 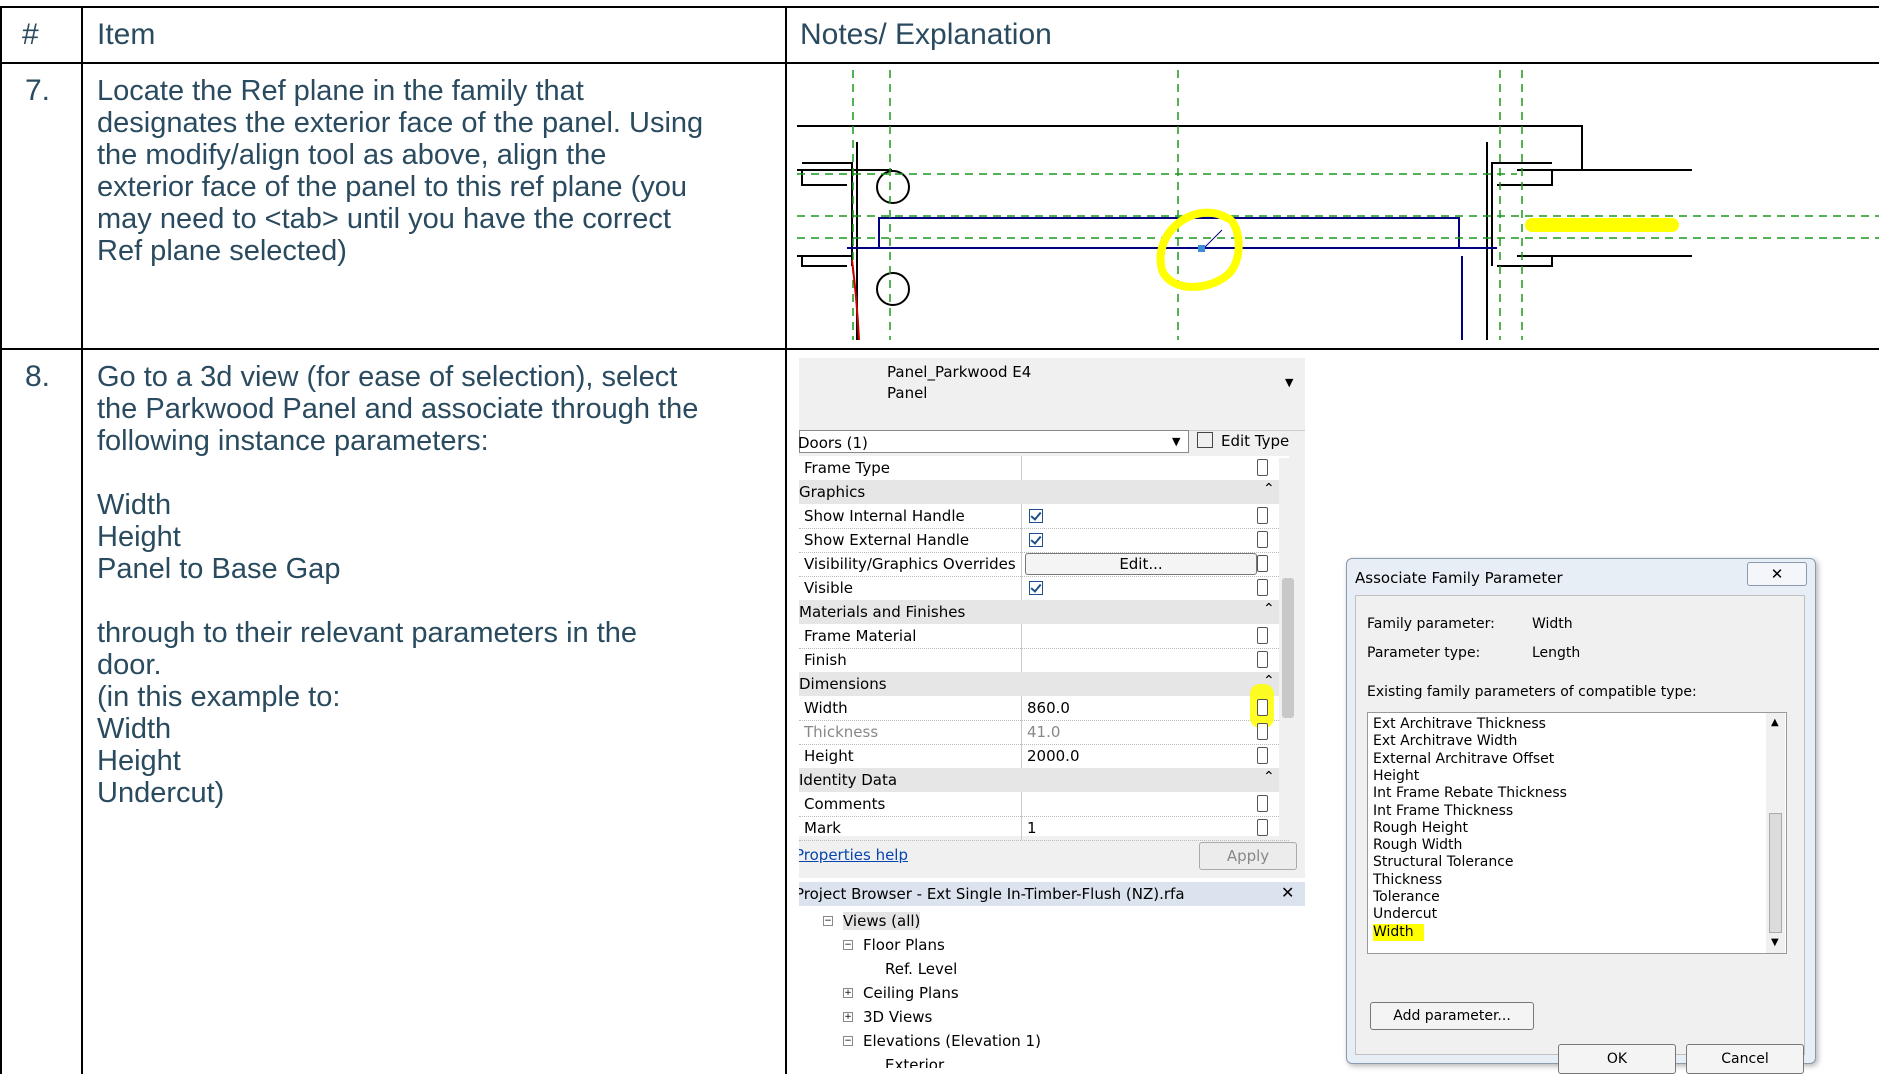 I want to click on property-row: Width 860.0, so click(x=1044, y=706).